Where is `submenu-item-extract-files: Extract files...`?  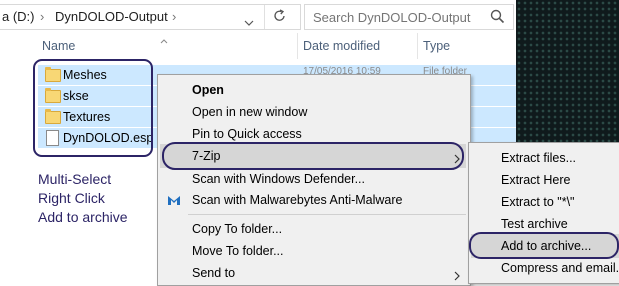 submenu-item-extract-files: Extract files... is located at coordinates (538, 158).